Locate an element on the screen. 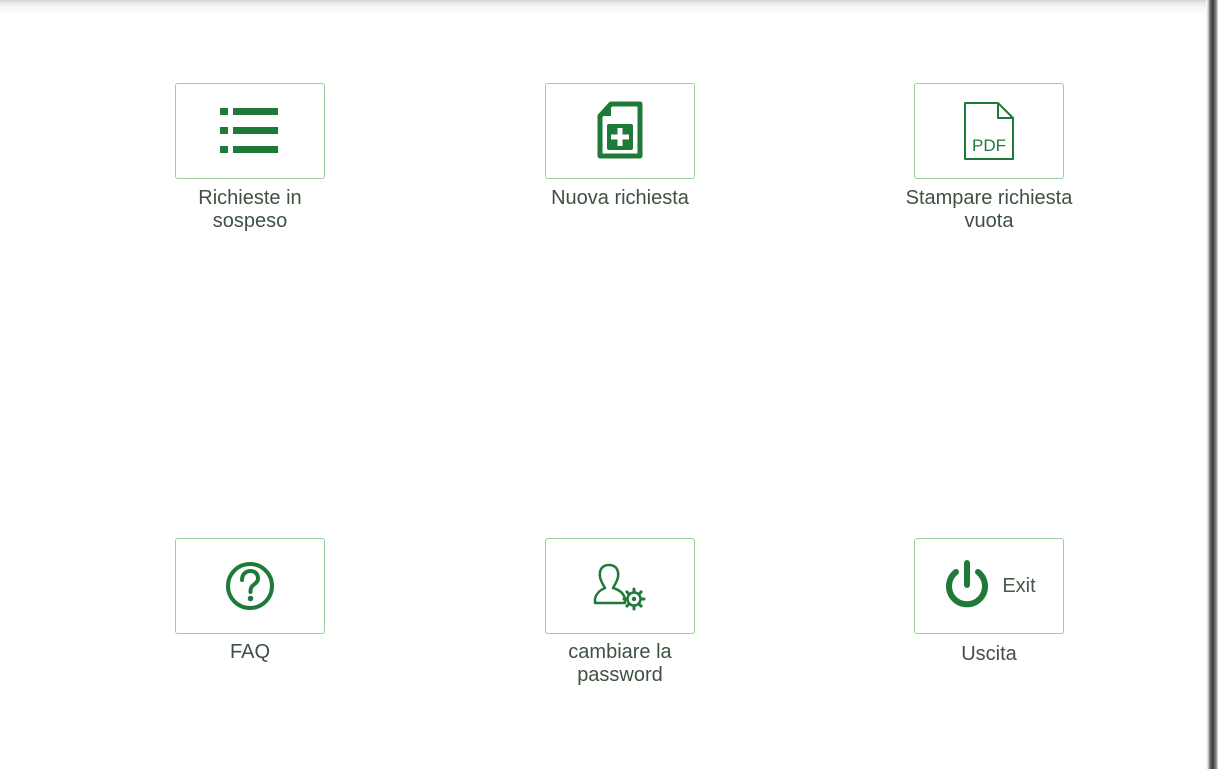 The width and height of the screenshot is (1218, 769). pdf-icon-text: PDF is located at coordinates (989, 145).